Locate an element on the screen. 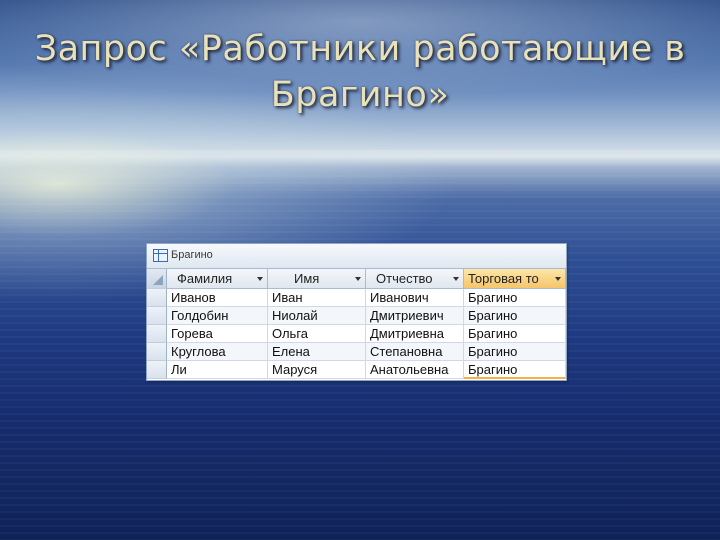 The height and width of the screenshot is (540, 720). query-table-icon is located at coordinates (160, 255).